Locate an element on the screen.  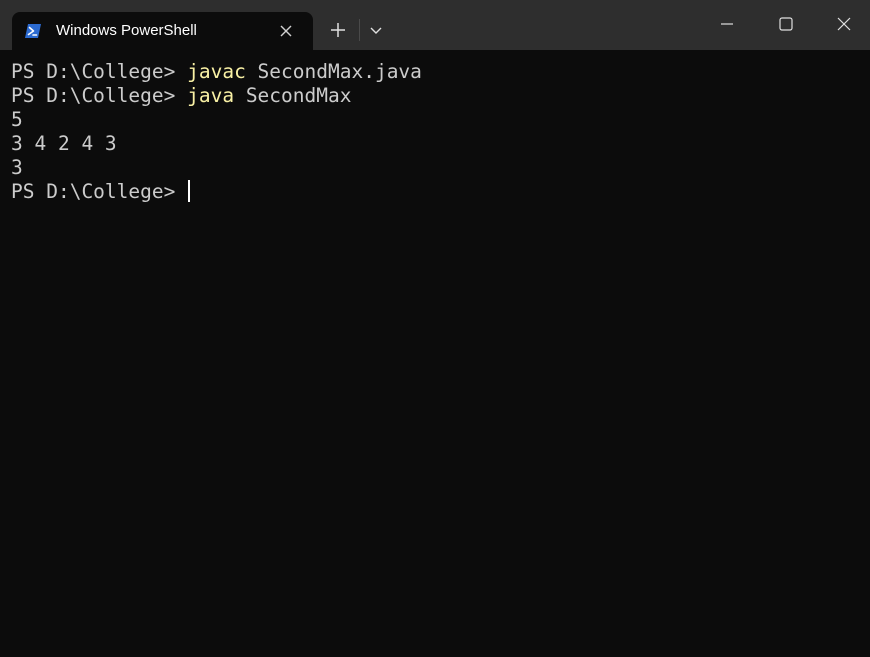
tab-separator is located at coordinates (359, 30).